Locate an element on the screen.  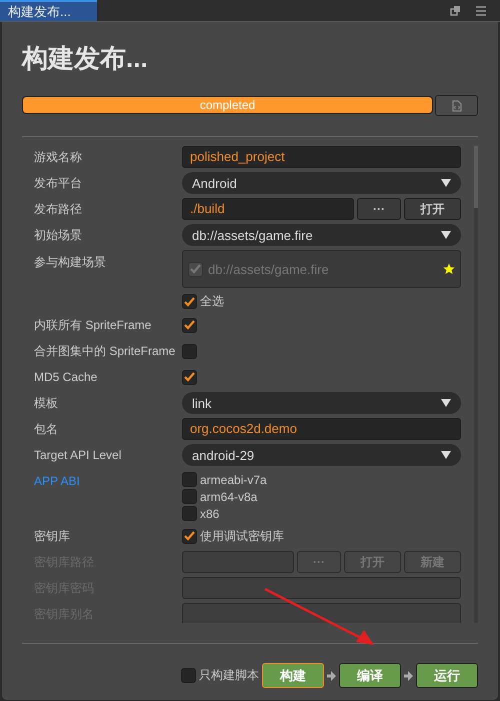
progress-label: completed is located at coordinates (227, 105).